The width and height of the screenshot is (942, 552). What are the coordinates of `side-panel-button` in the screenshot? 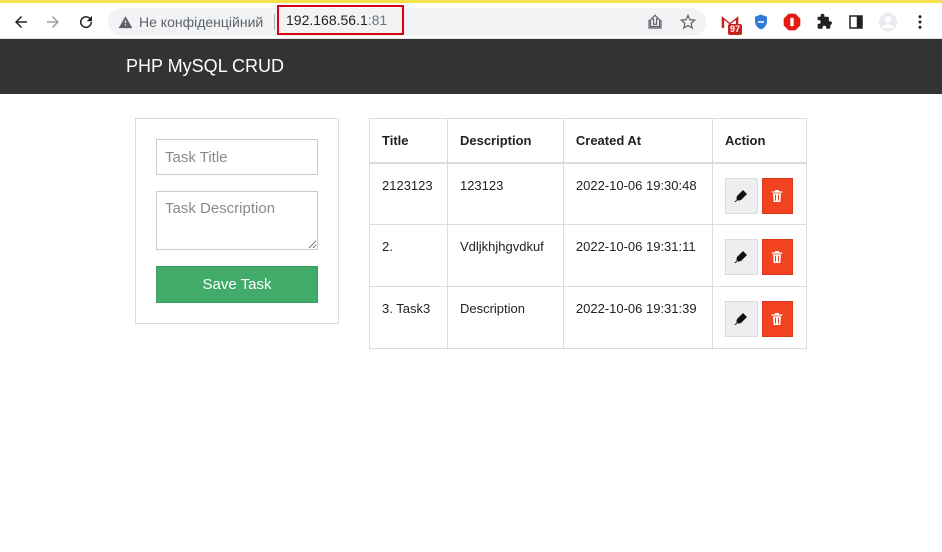 It's located at (856, 22).